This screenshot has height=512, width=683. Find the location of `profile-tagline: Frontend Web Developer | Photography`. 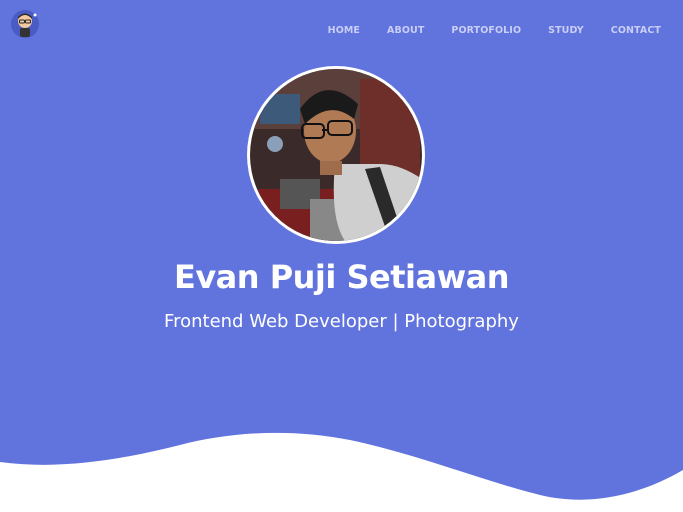

profile-tagline: Frontend Web Developer | Photography is located at coordinates (341, 321).